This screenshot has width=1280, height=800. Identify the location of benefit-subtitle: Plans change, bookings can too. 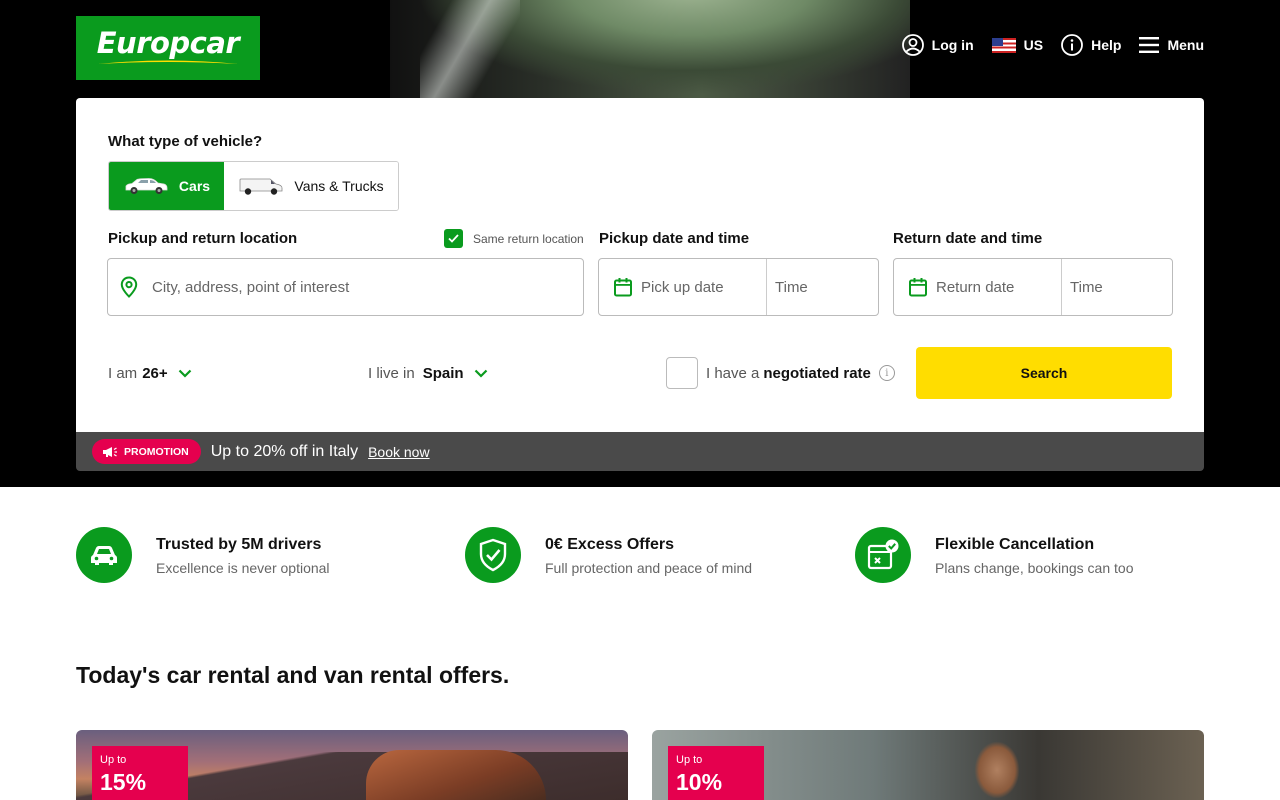
(1034, 568).